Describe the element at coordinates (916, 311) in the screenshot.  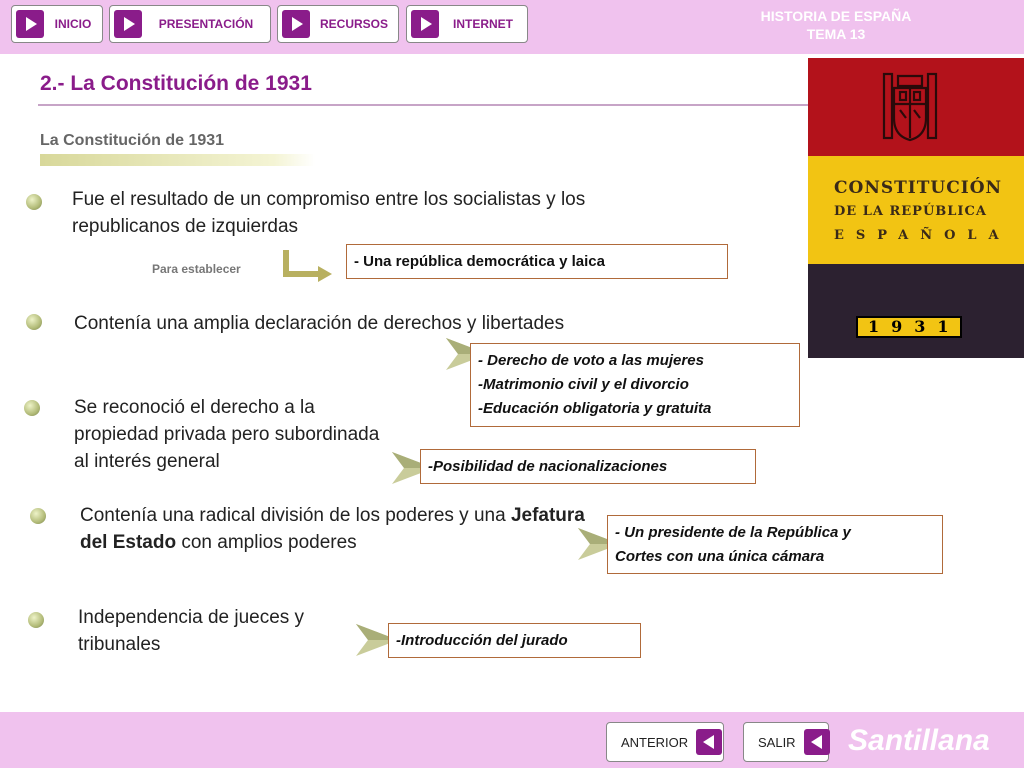
I see `flag-purple-band` at that location.